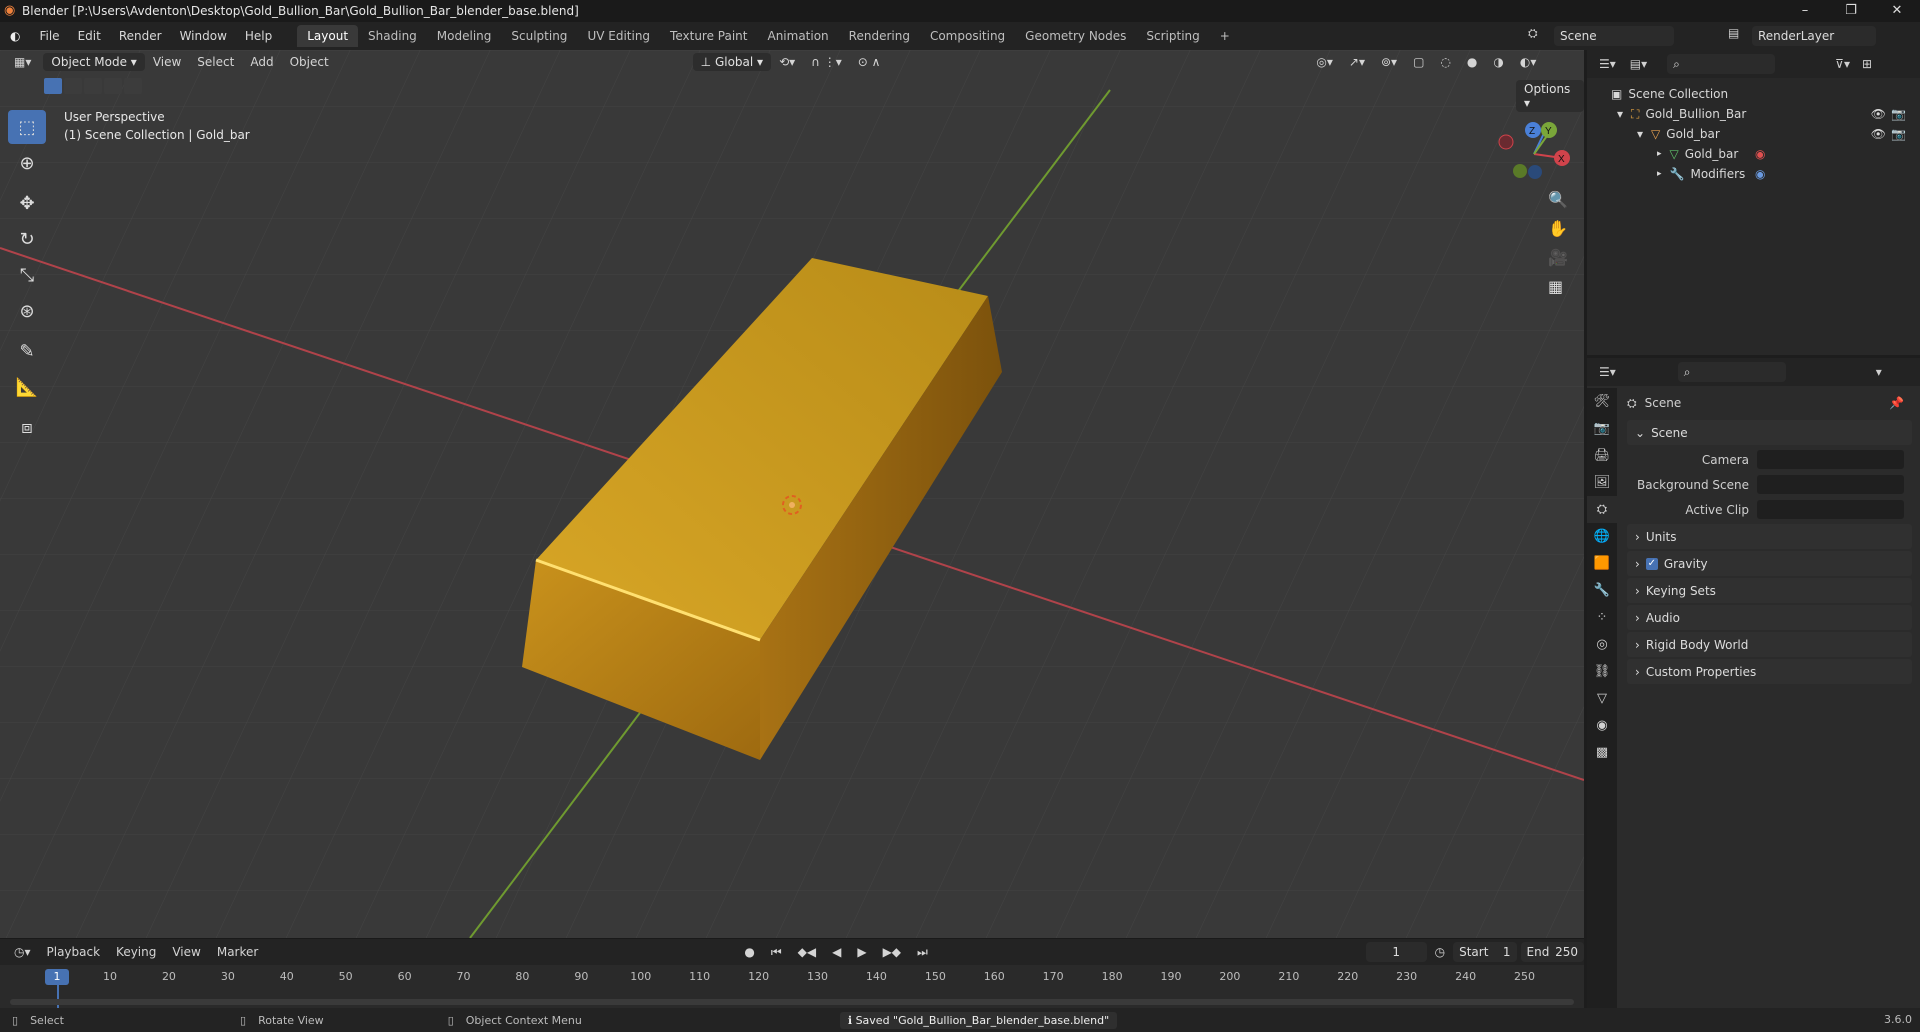  What do you see at coordinates (776, 952) in the screenshot?
I see `jump-start-icon: ⏮` at bounding box center [776, 952].